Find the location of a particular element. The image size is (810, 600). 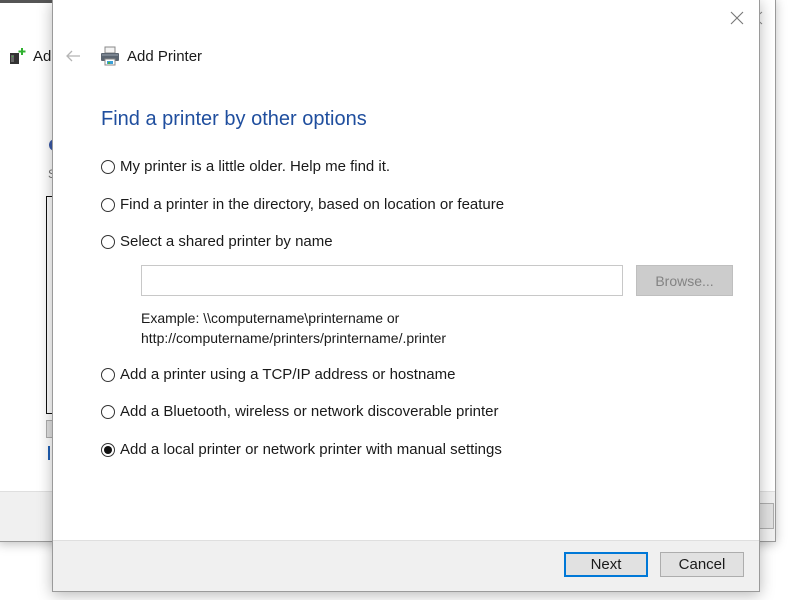

printer-icon is located at coordinates (110, 56).